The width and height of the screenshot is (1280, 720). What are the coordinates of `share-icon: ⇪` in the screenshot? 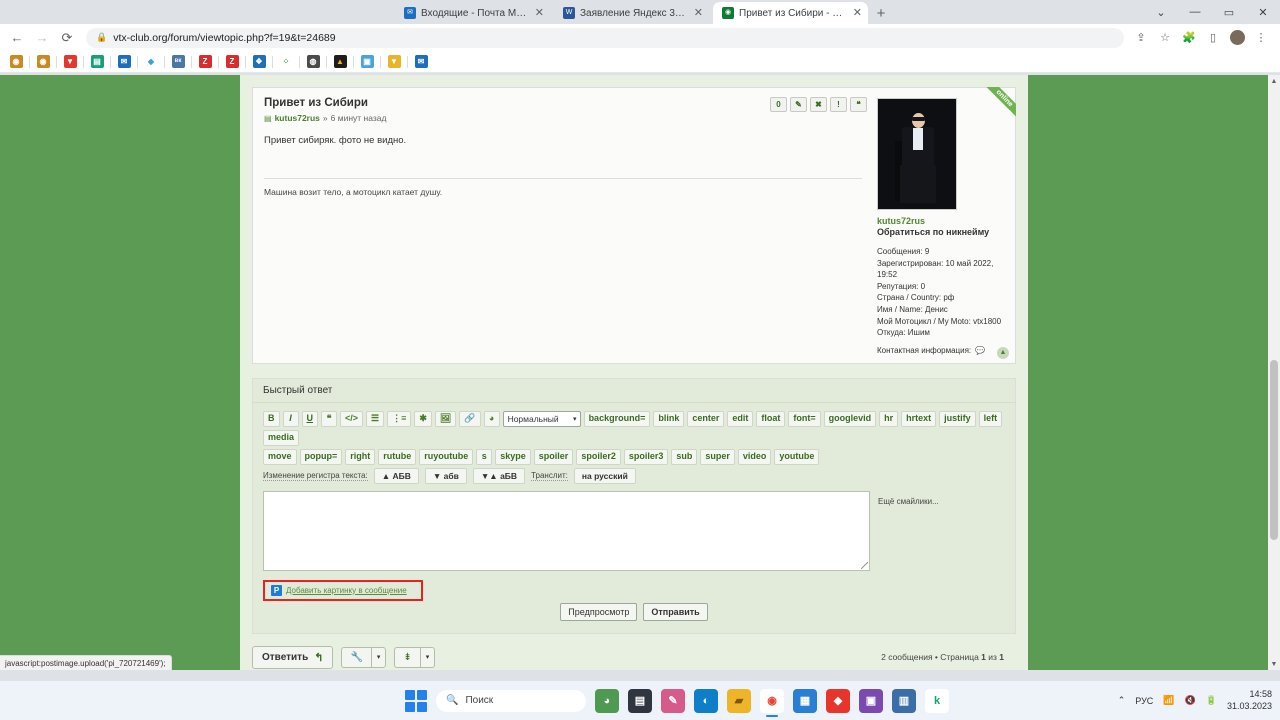 It's located at (1141, 38).